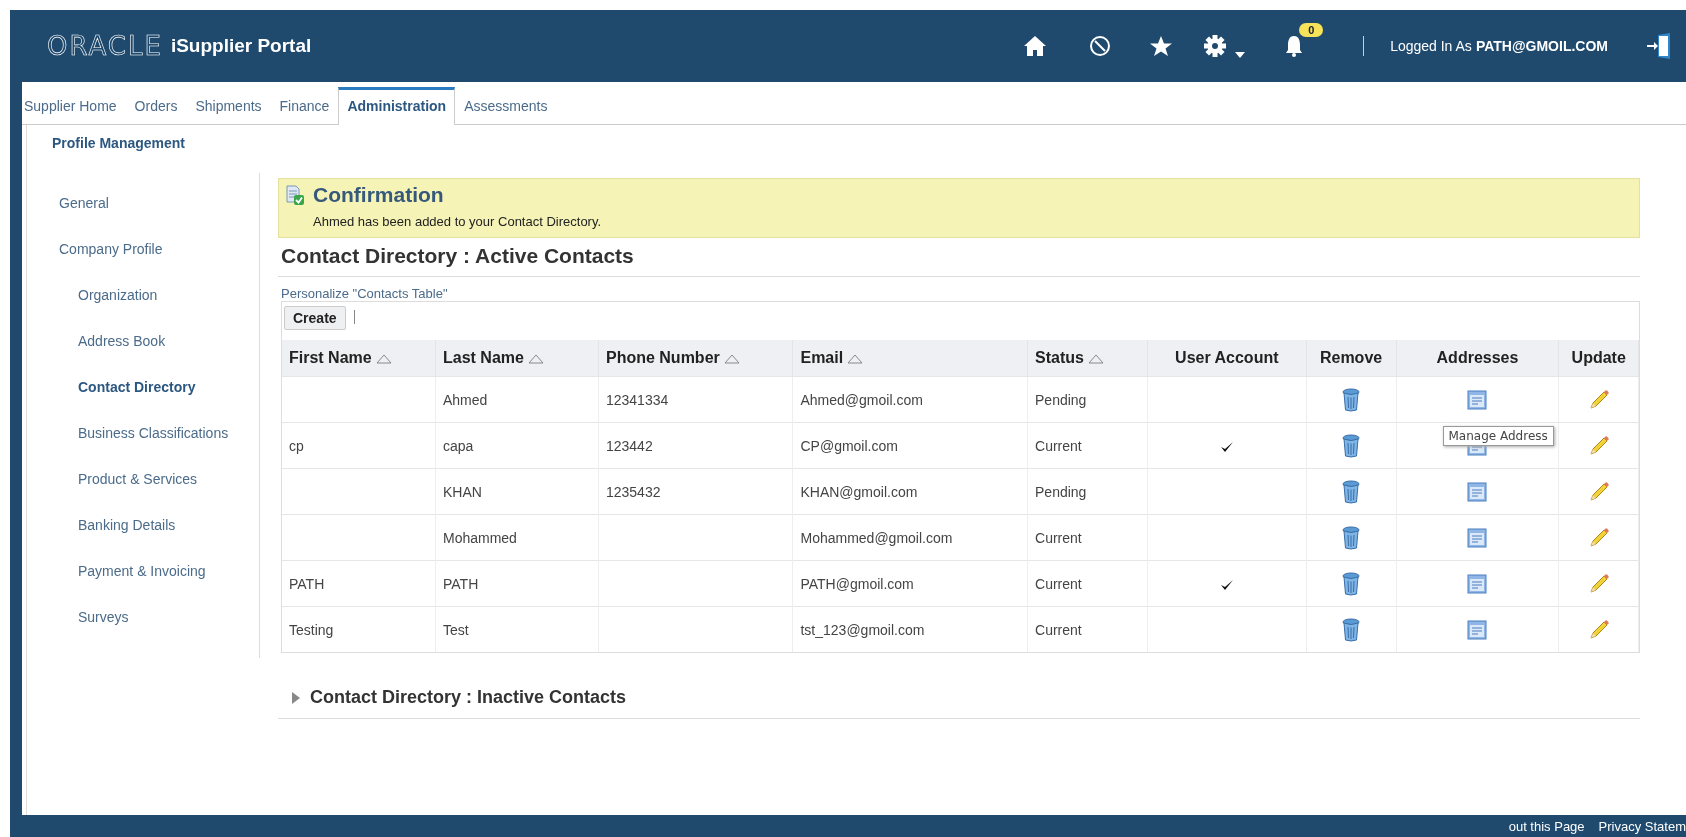 This screenshot has height=837, width=1686. Describe the element at coordinates (1498, 436) in the screenshot. I see `tooltip: Manage Address` at that location.